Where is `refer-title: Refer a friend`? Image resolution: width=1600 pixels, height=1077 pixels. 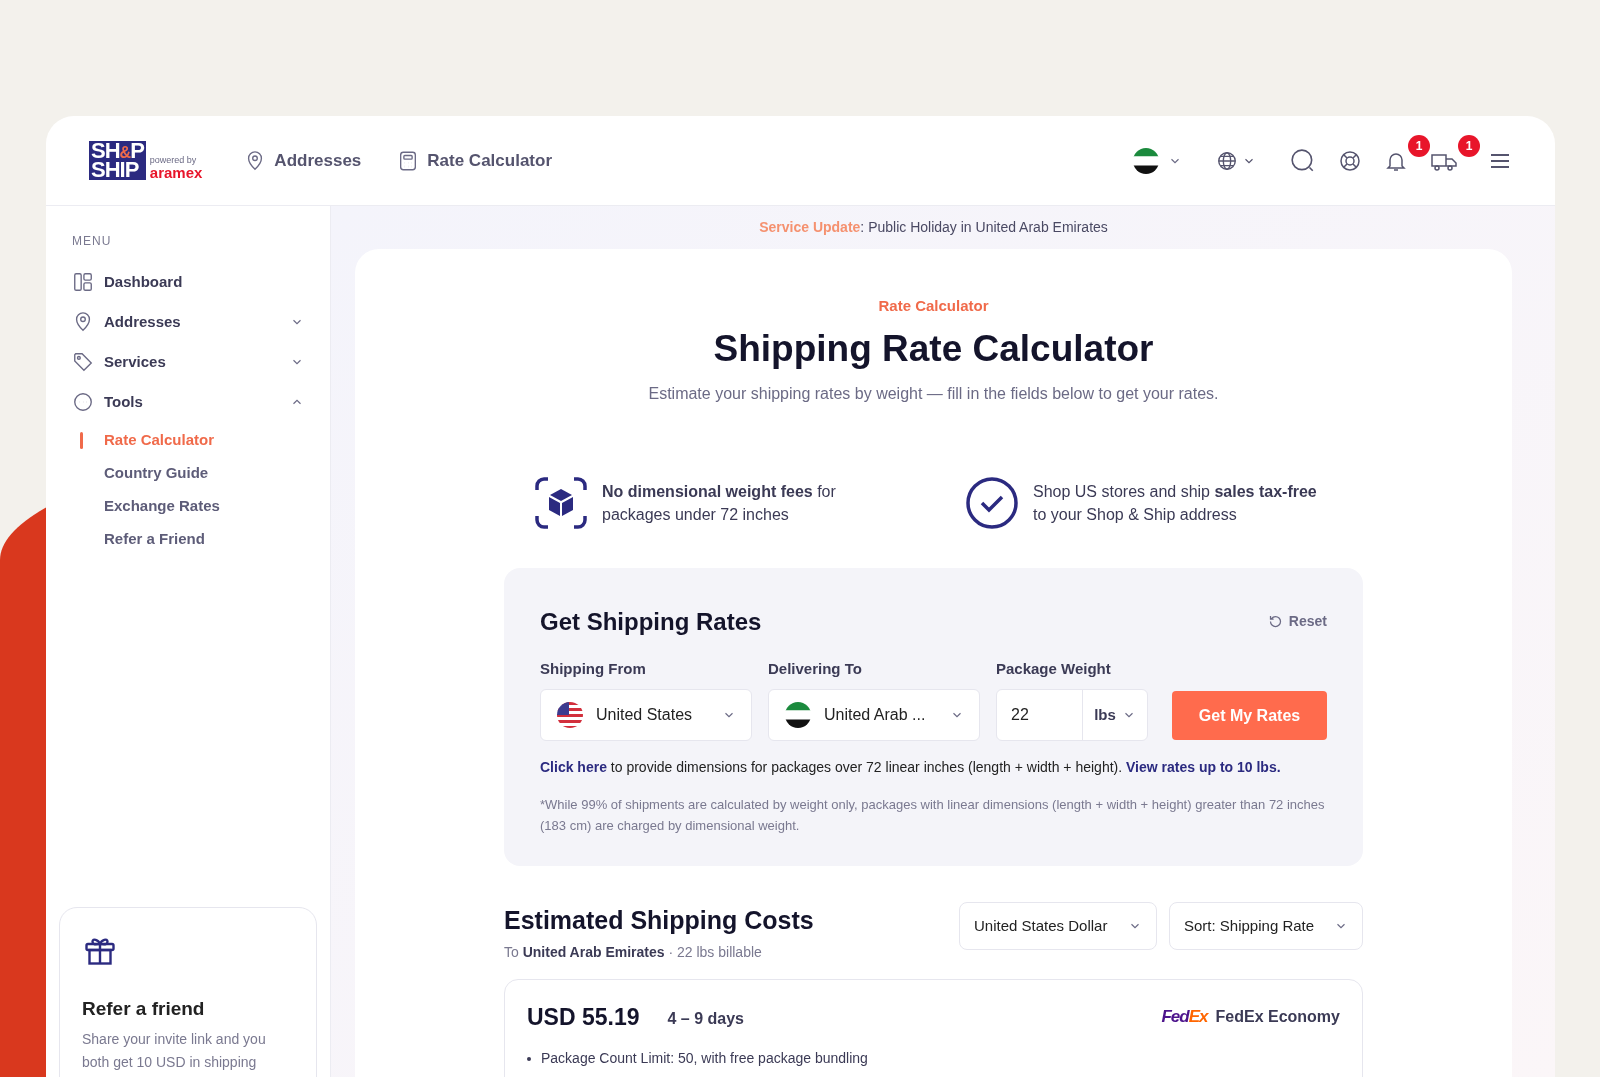
refer-title: Refer a friend is located at coordinates (144, 1009).